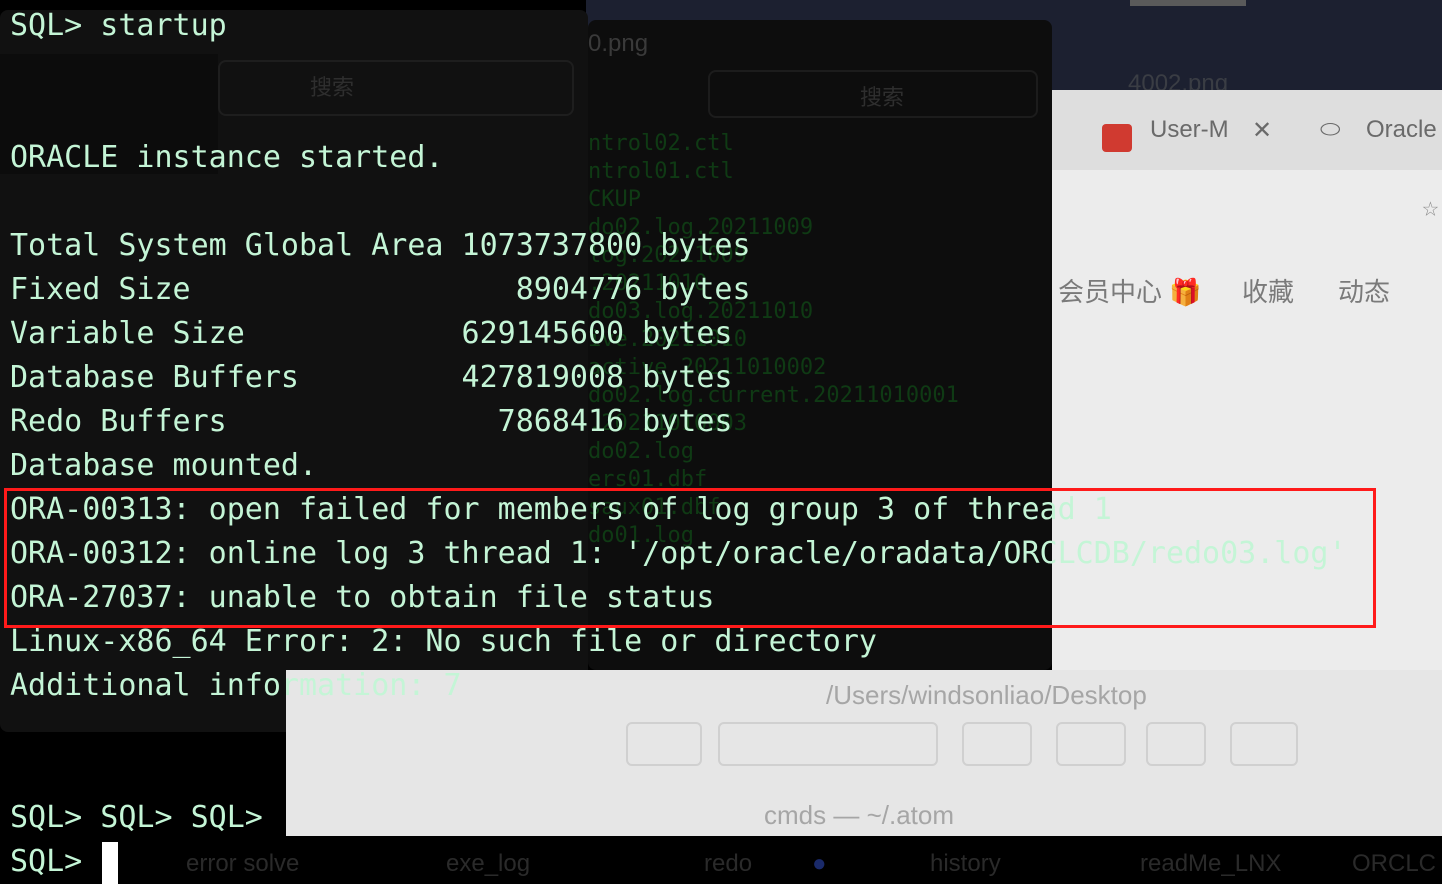  What do you see at coordinates (118, 25) in the screenshot?
I see `sql-startup-command: SQL> startup` at bounding box center [118, 25].